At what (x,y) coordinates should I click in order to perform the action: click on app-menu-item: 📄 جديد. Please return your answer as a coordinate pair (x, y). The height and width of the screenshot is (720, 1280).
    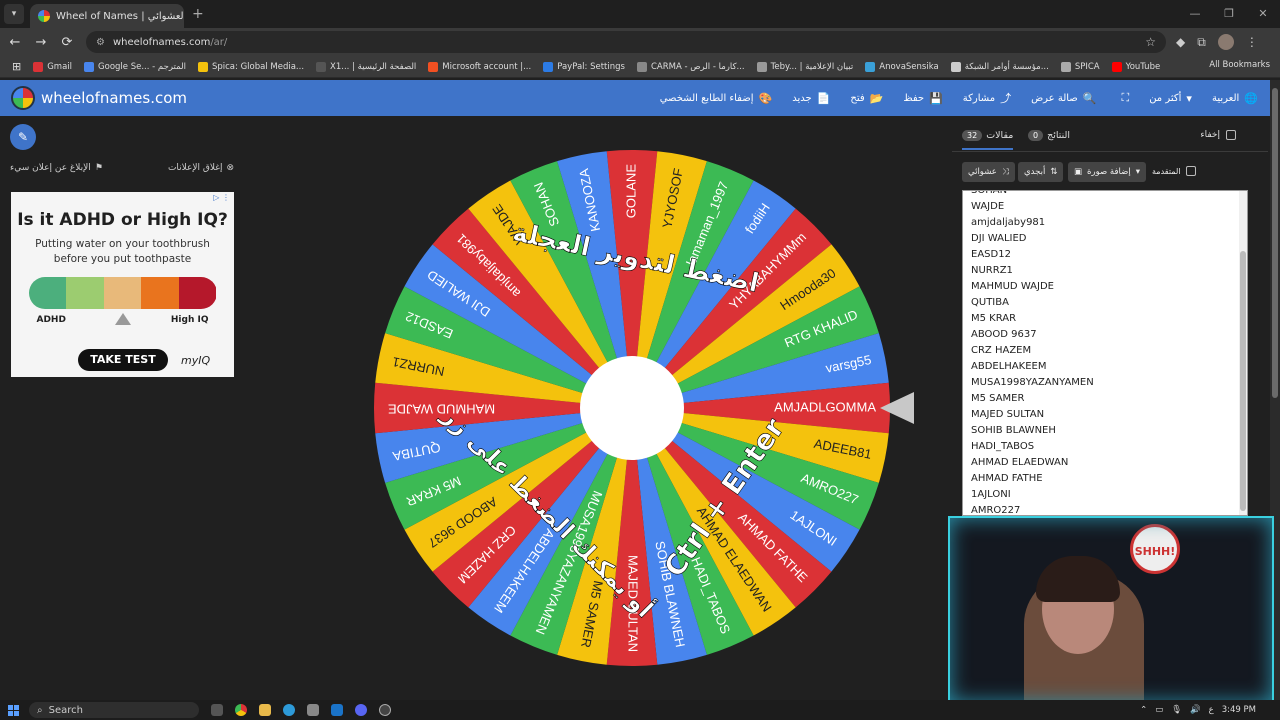
    Looking at the image, I should click on (811, 98).